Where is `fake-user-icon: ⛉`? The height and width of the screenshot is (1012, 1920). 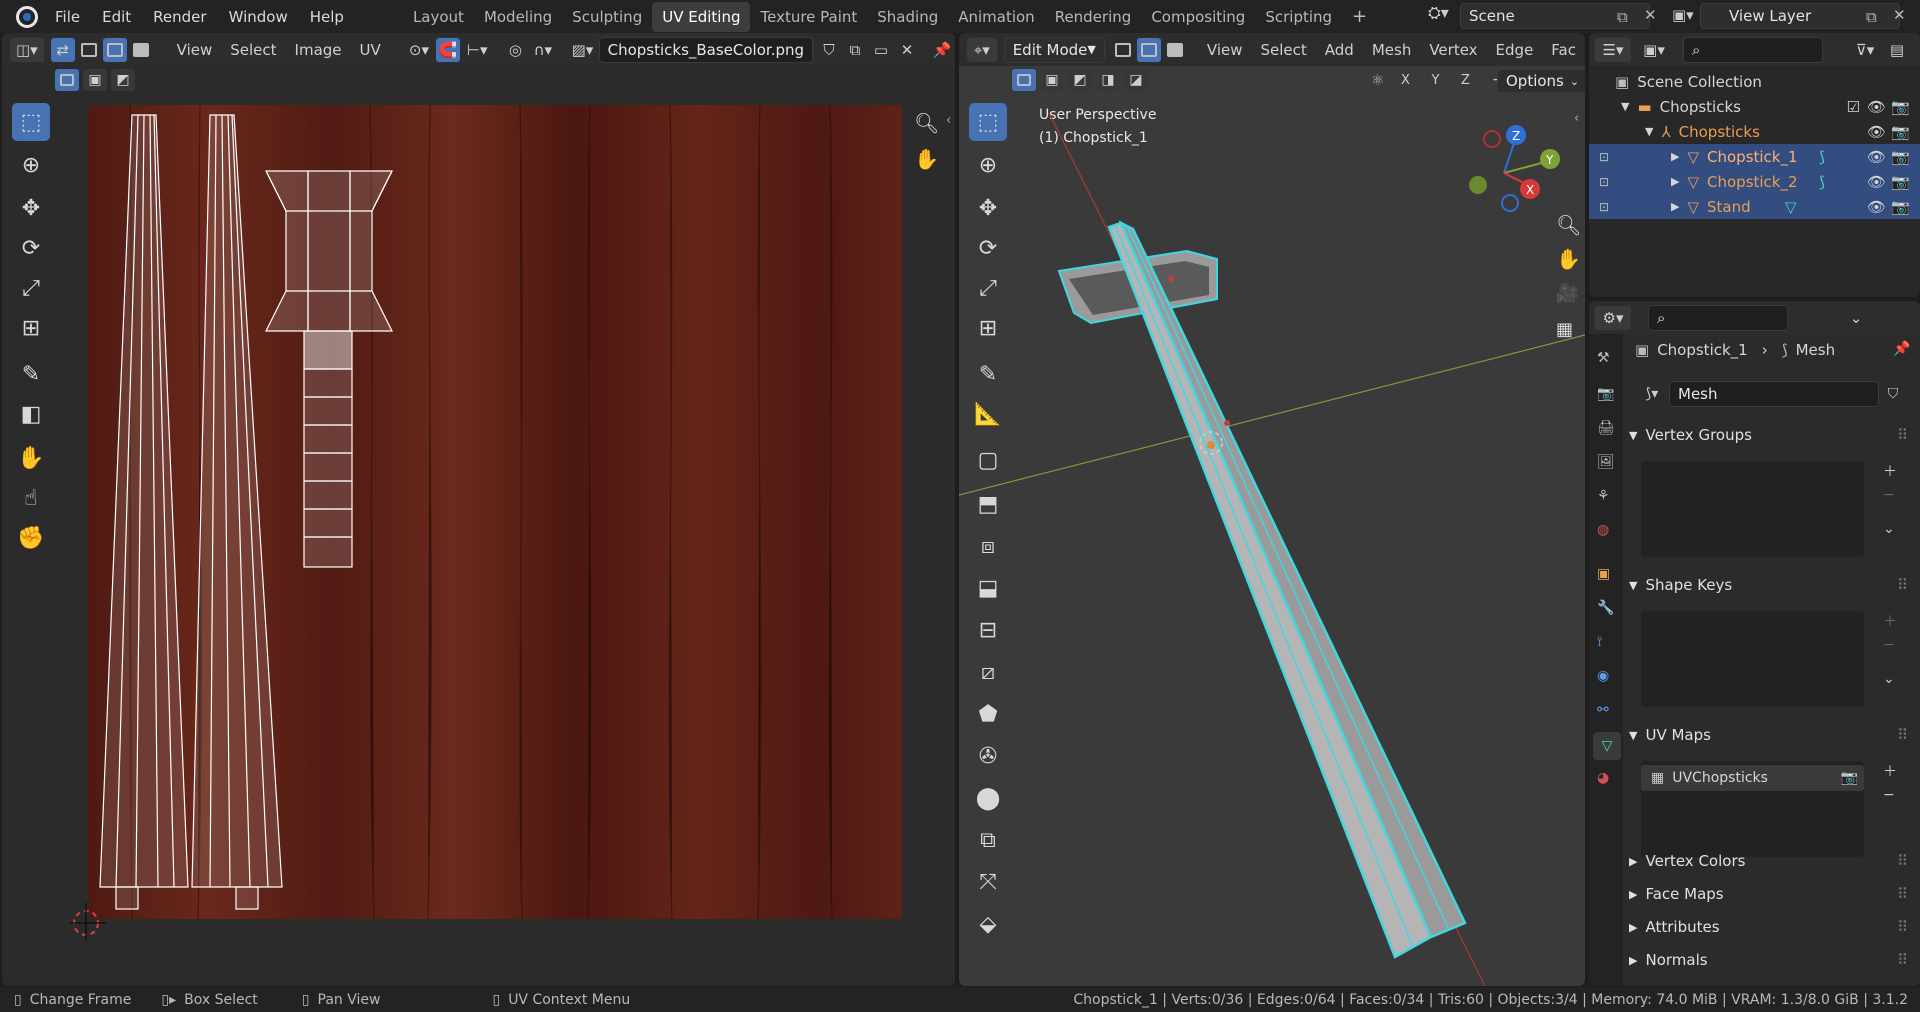 fake-user-icon: ⛉ is located at coordinates (829, 50).